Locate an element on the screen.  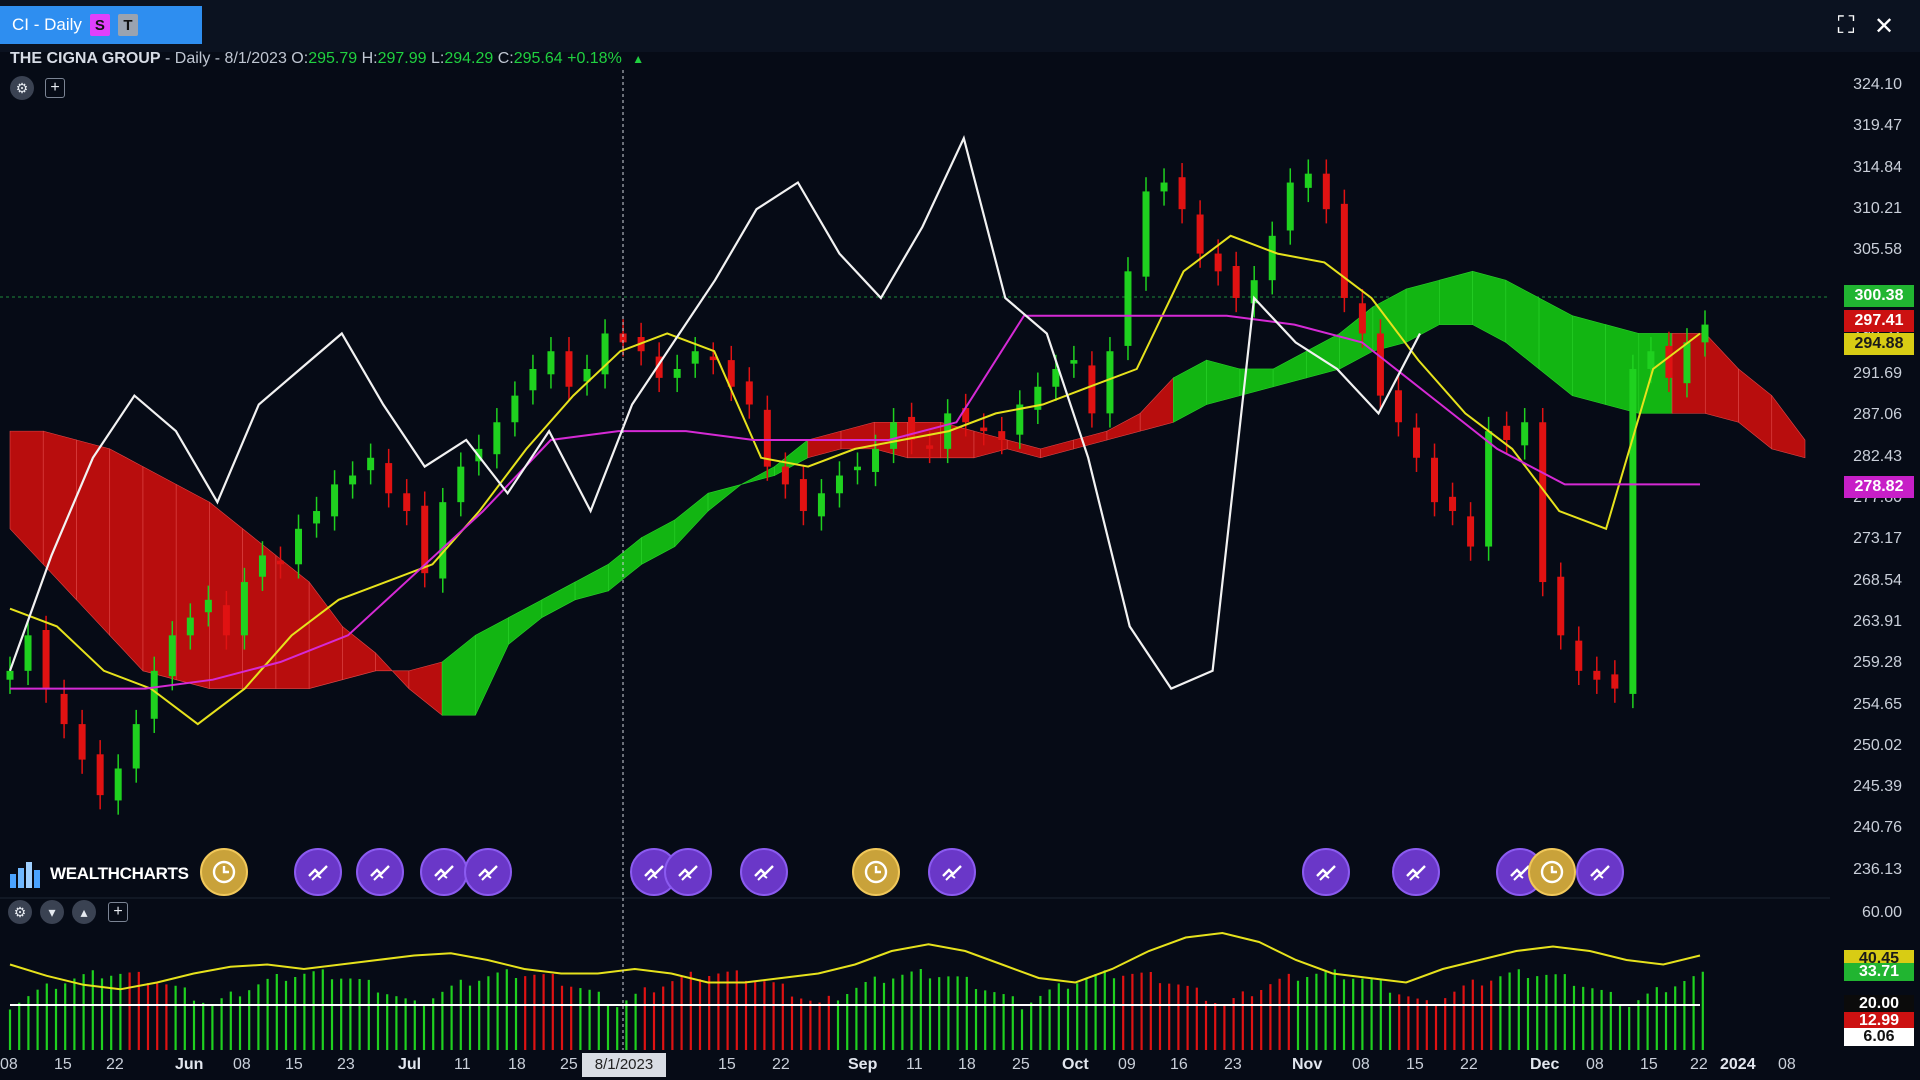
date-tick-label: Dec is located at coordinates (1545, 1064).